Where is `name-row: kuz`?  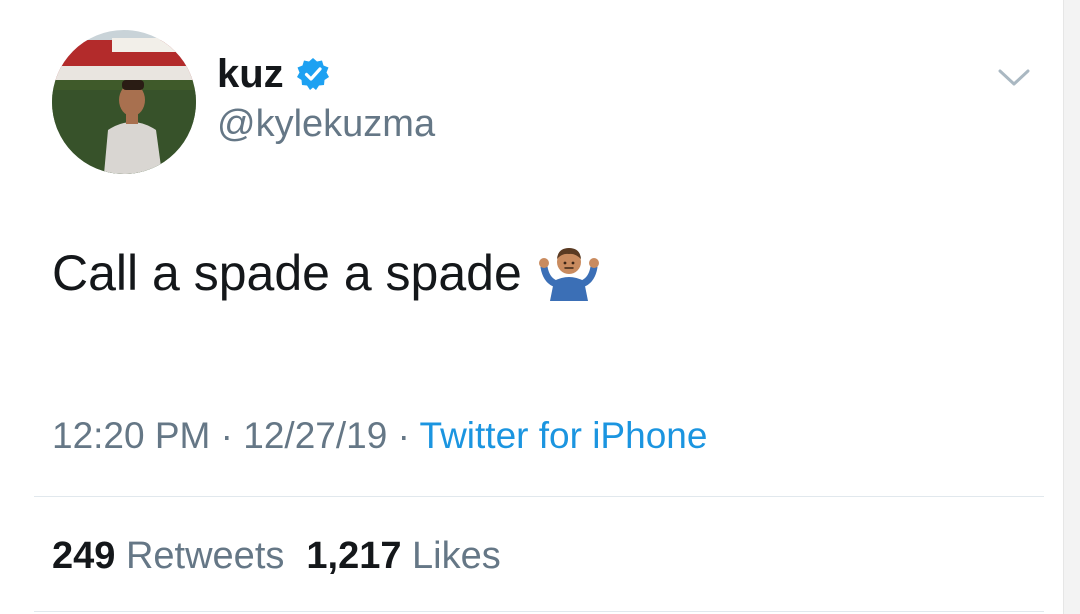
name-row: kuz is located at coordinates (273, 74).